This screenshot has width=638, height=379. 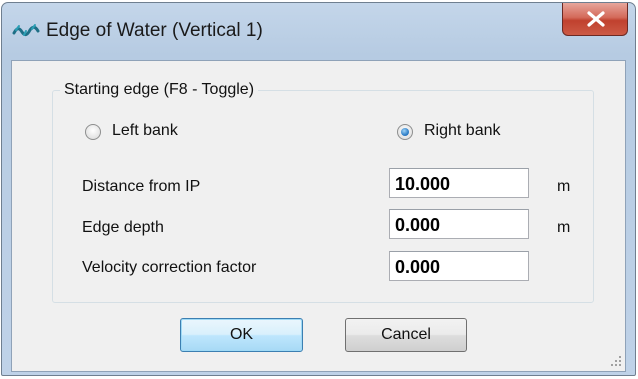 What do you see at coordinates (564, 227) in the screenshot?
I see `edge-depth-unit: m` at bounding box center [564, 227].